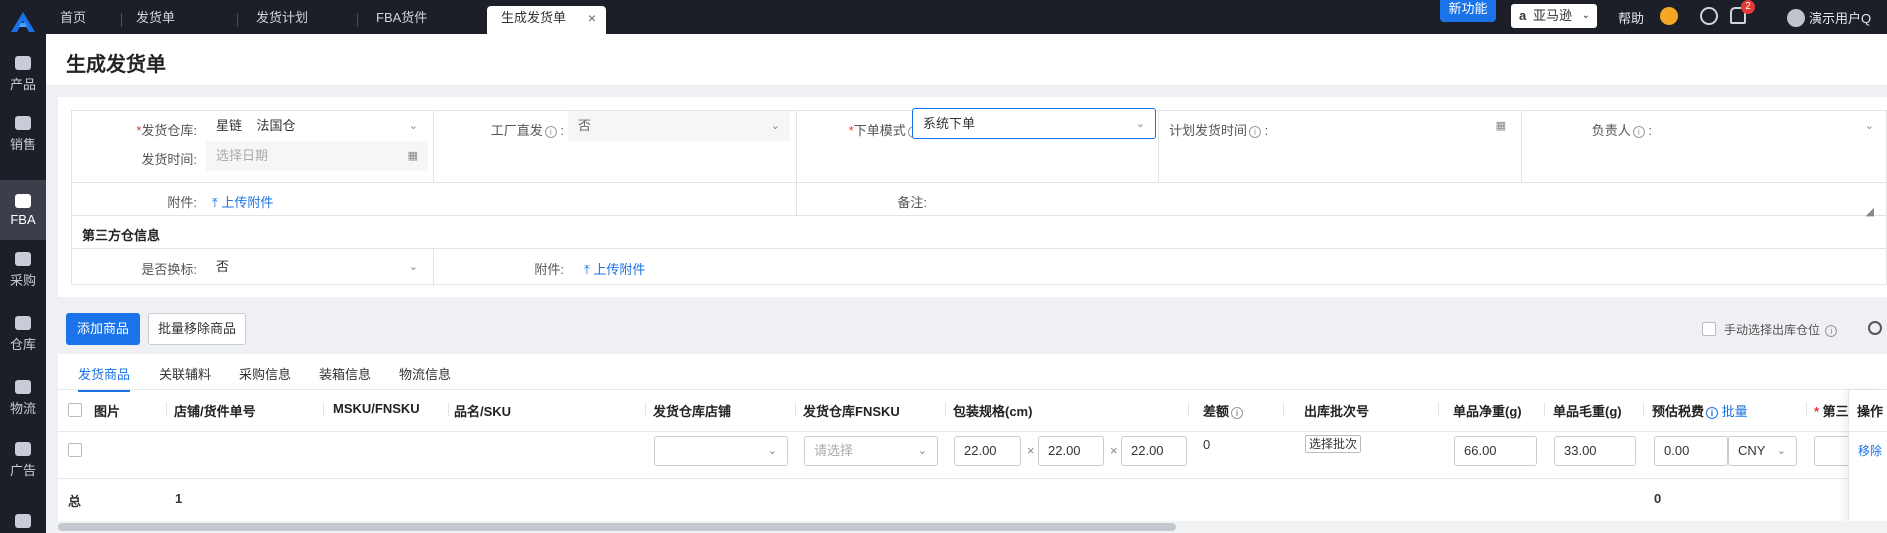 The width and height of the screenshot is (1887, 533). Describe the element at coordinates (317, 267) in the screenshot. I see `relabel-select: 否 ⌄` at that location.